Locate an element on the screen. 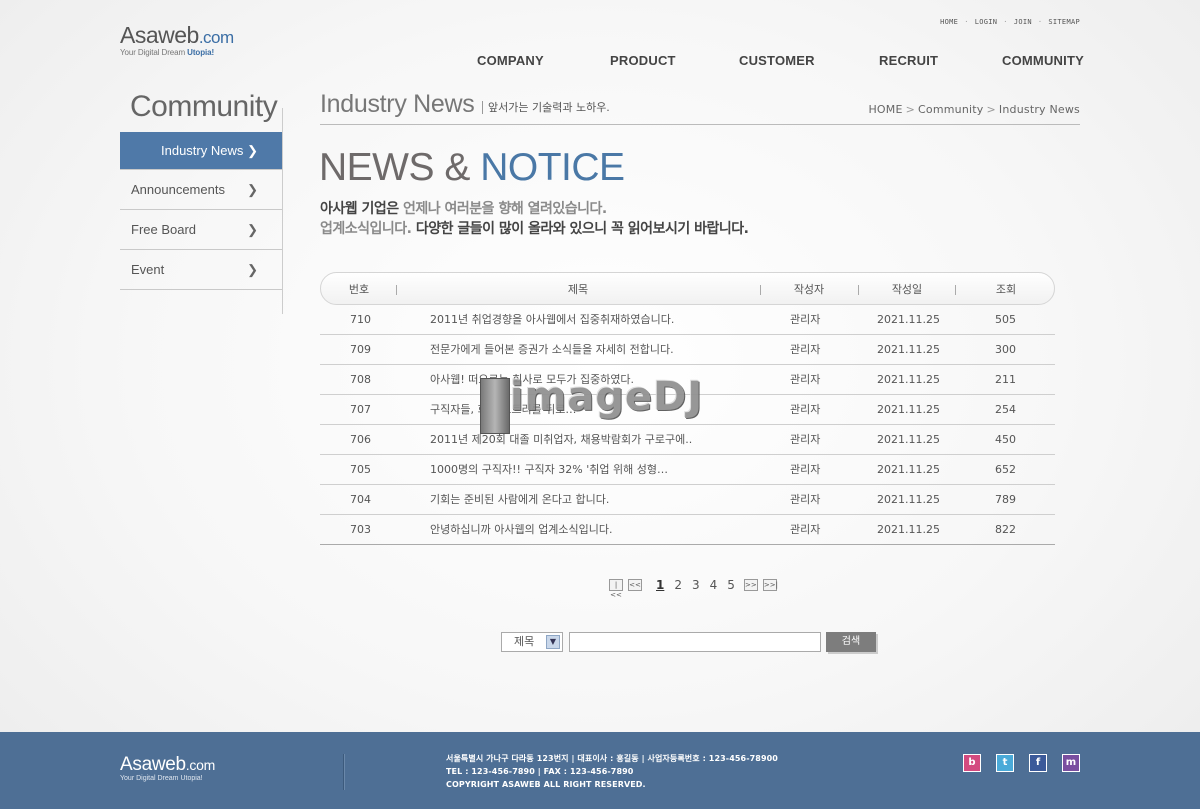 The width and height of the screenshot is (1200, 809). cell-number: 703 is located at coordinates (360, 529).